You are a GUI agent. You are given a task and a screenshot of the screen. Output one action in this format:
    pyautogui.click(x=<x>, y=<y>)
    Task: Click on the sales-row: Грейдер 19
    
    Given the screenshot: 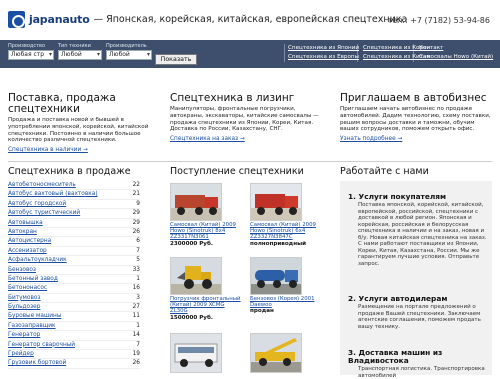 What is the action you would take?
    pyautogui.click(x=74, y=355)
    